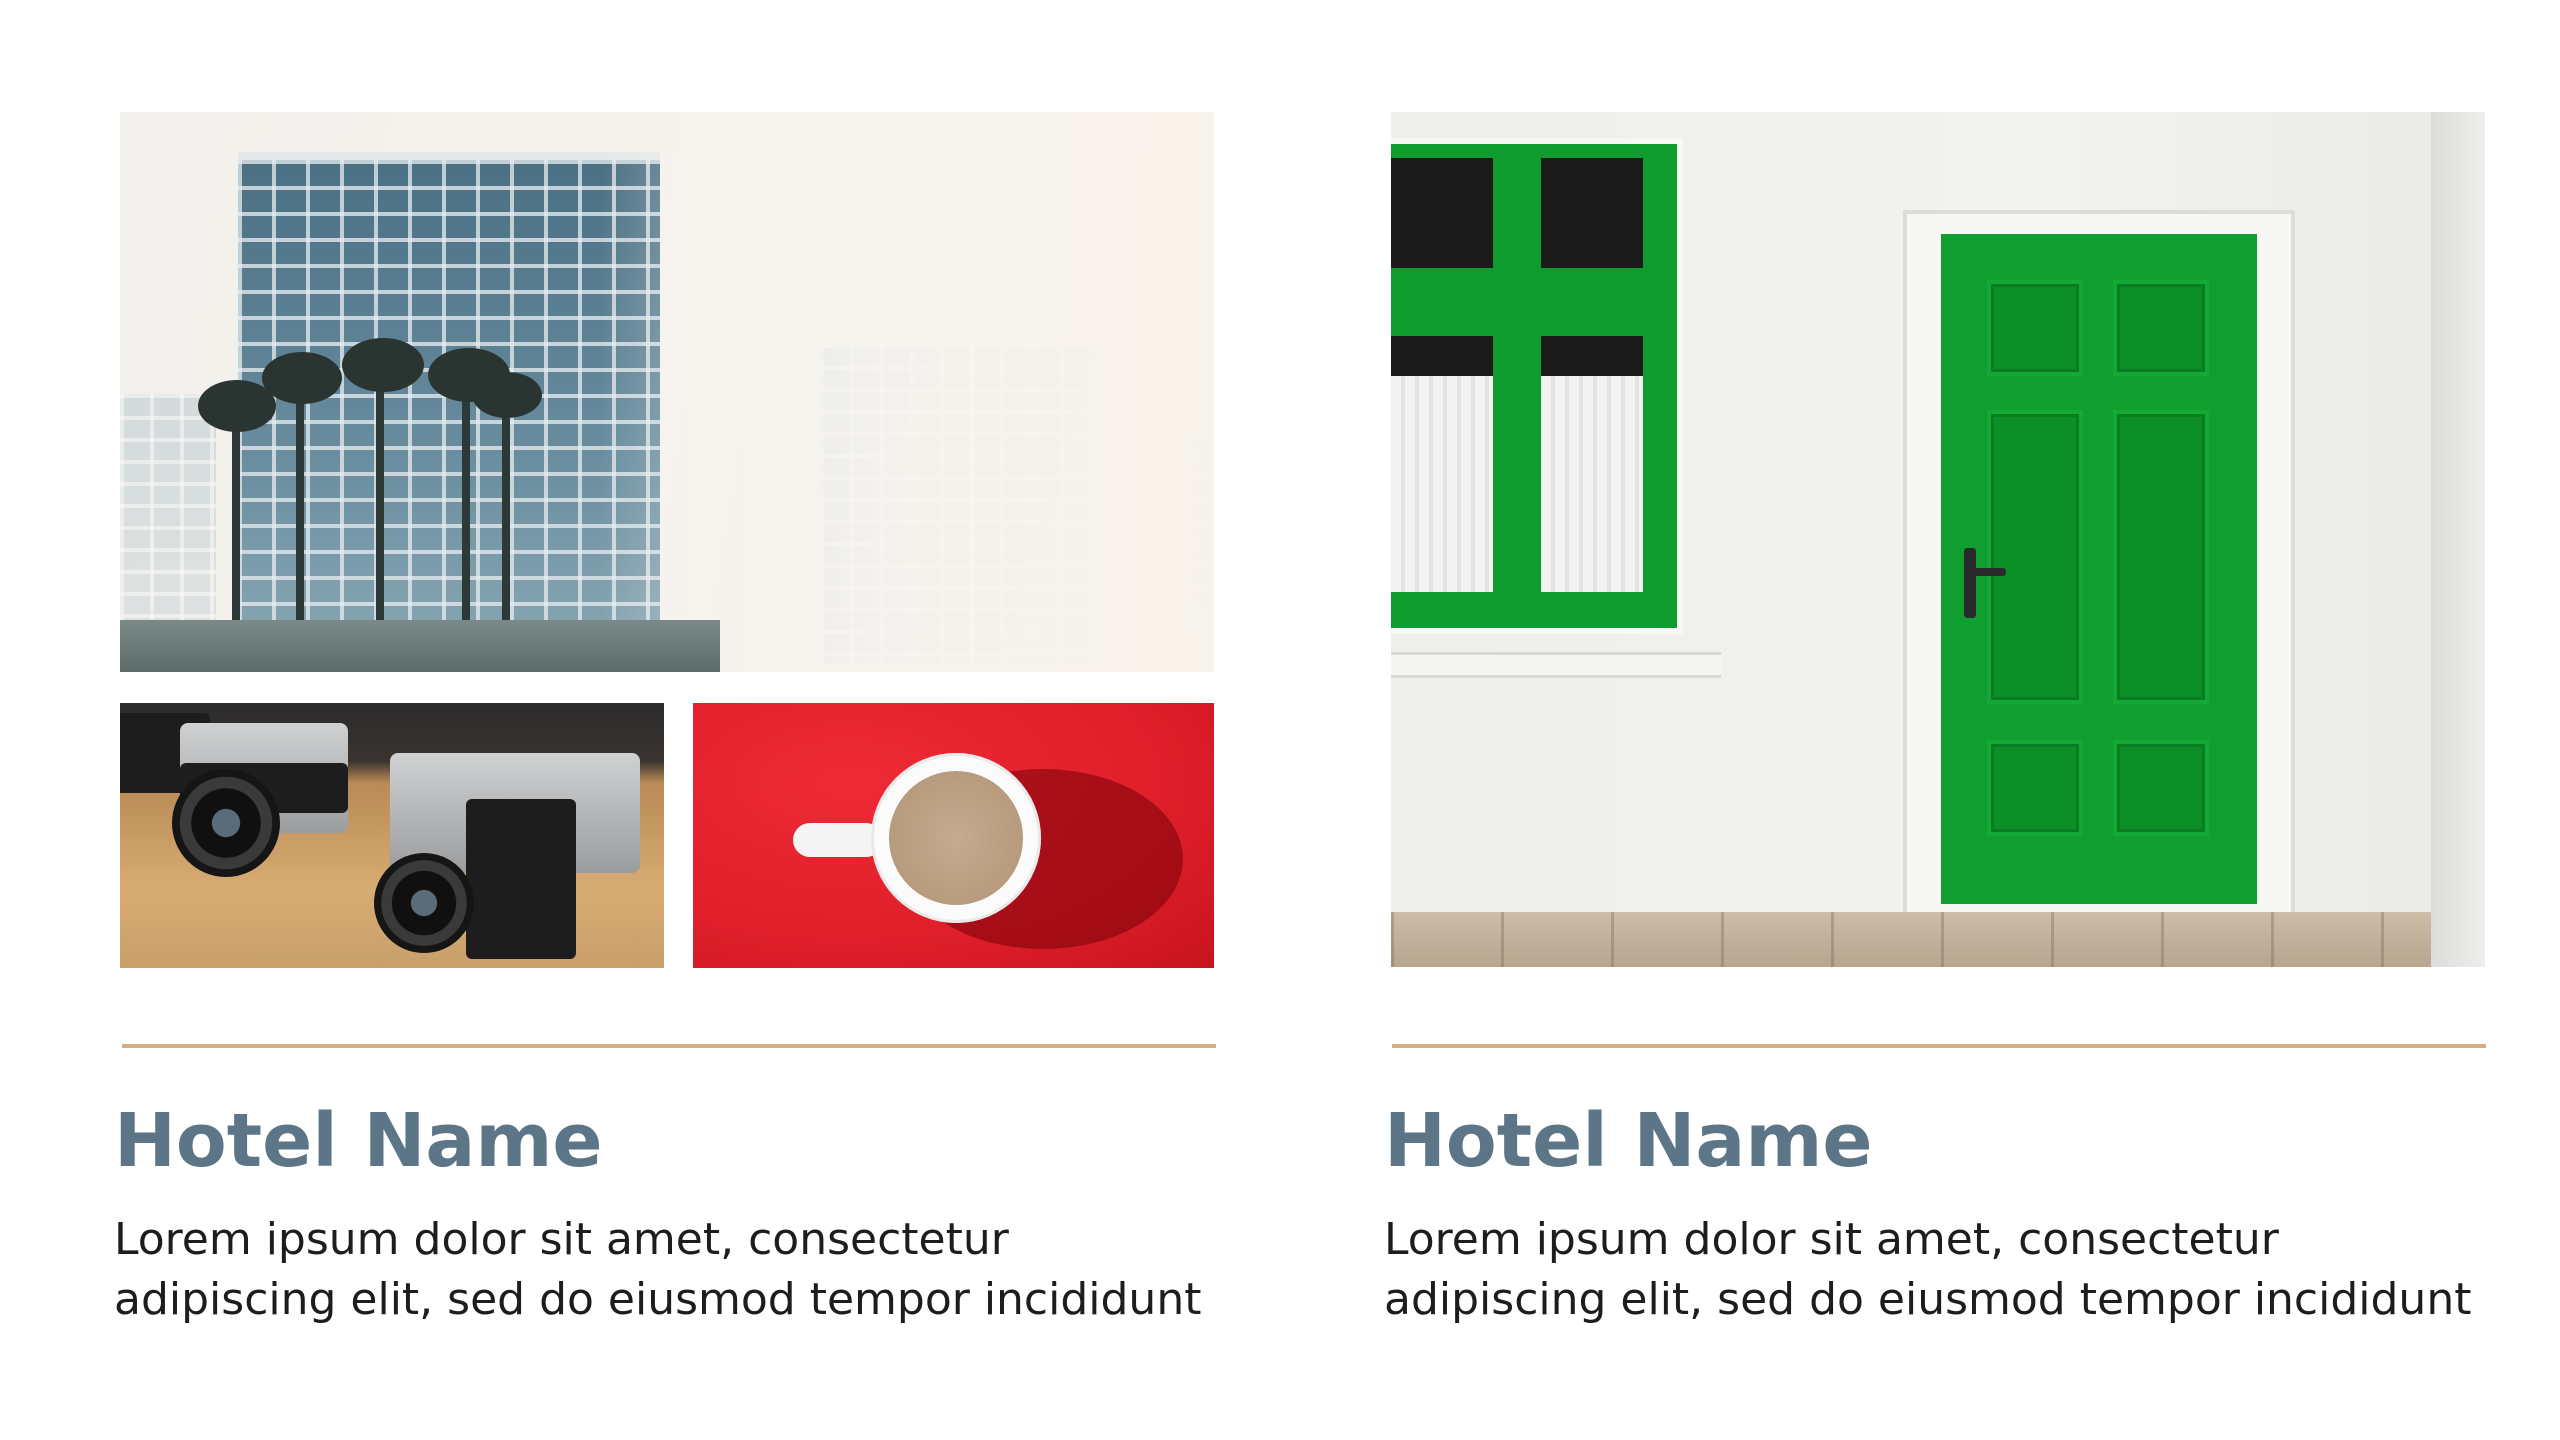 This screenshot has height=1440, width=2560. What do you see at coordinates (953, 835) in the screenshot?
I see `coffee-cup-photo` at bounding box center [953, 835].